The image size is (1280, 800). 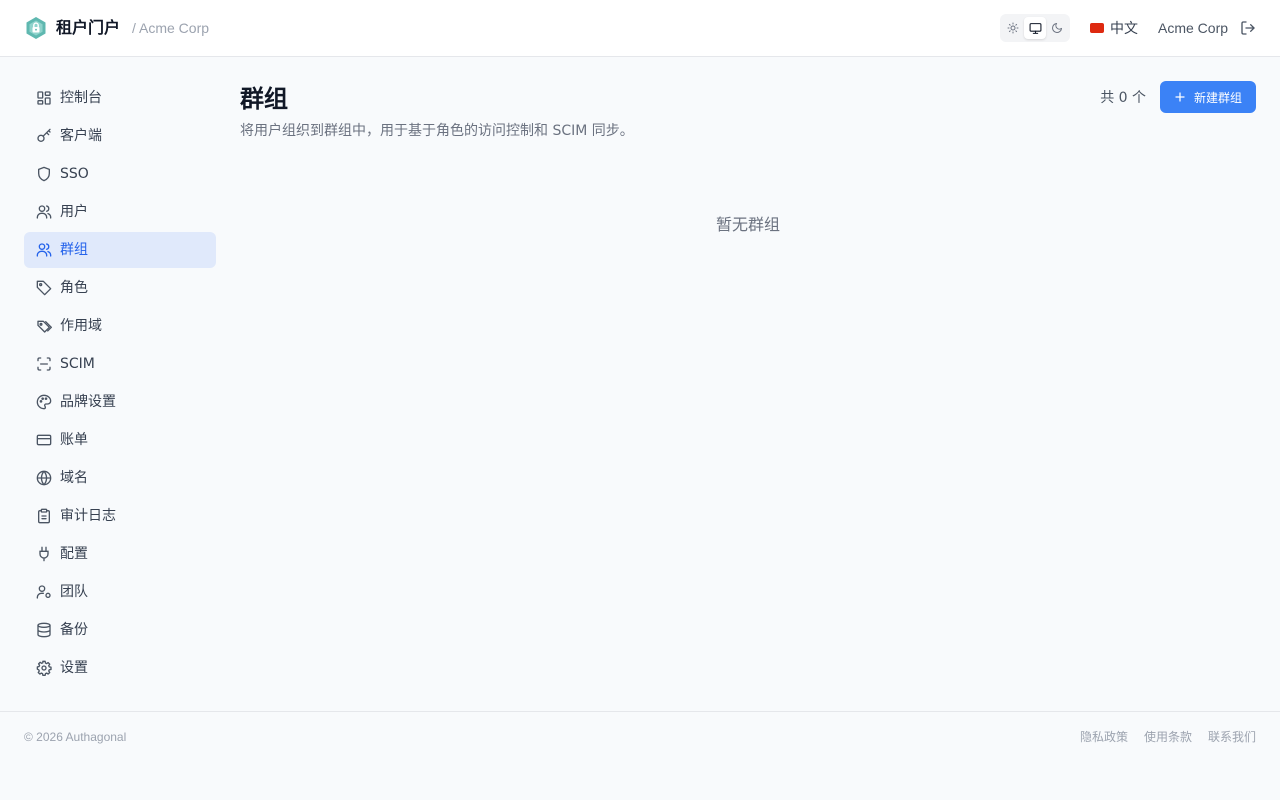 I want to click on privacy-link: 隐私政策, so click(x=1104, y=737).